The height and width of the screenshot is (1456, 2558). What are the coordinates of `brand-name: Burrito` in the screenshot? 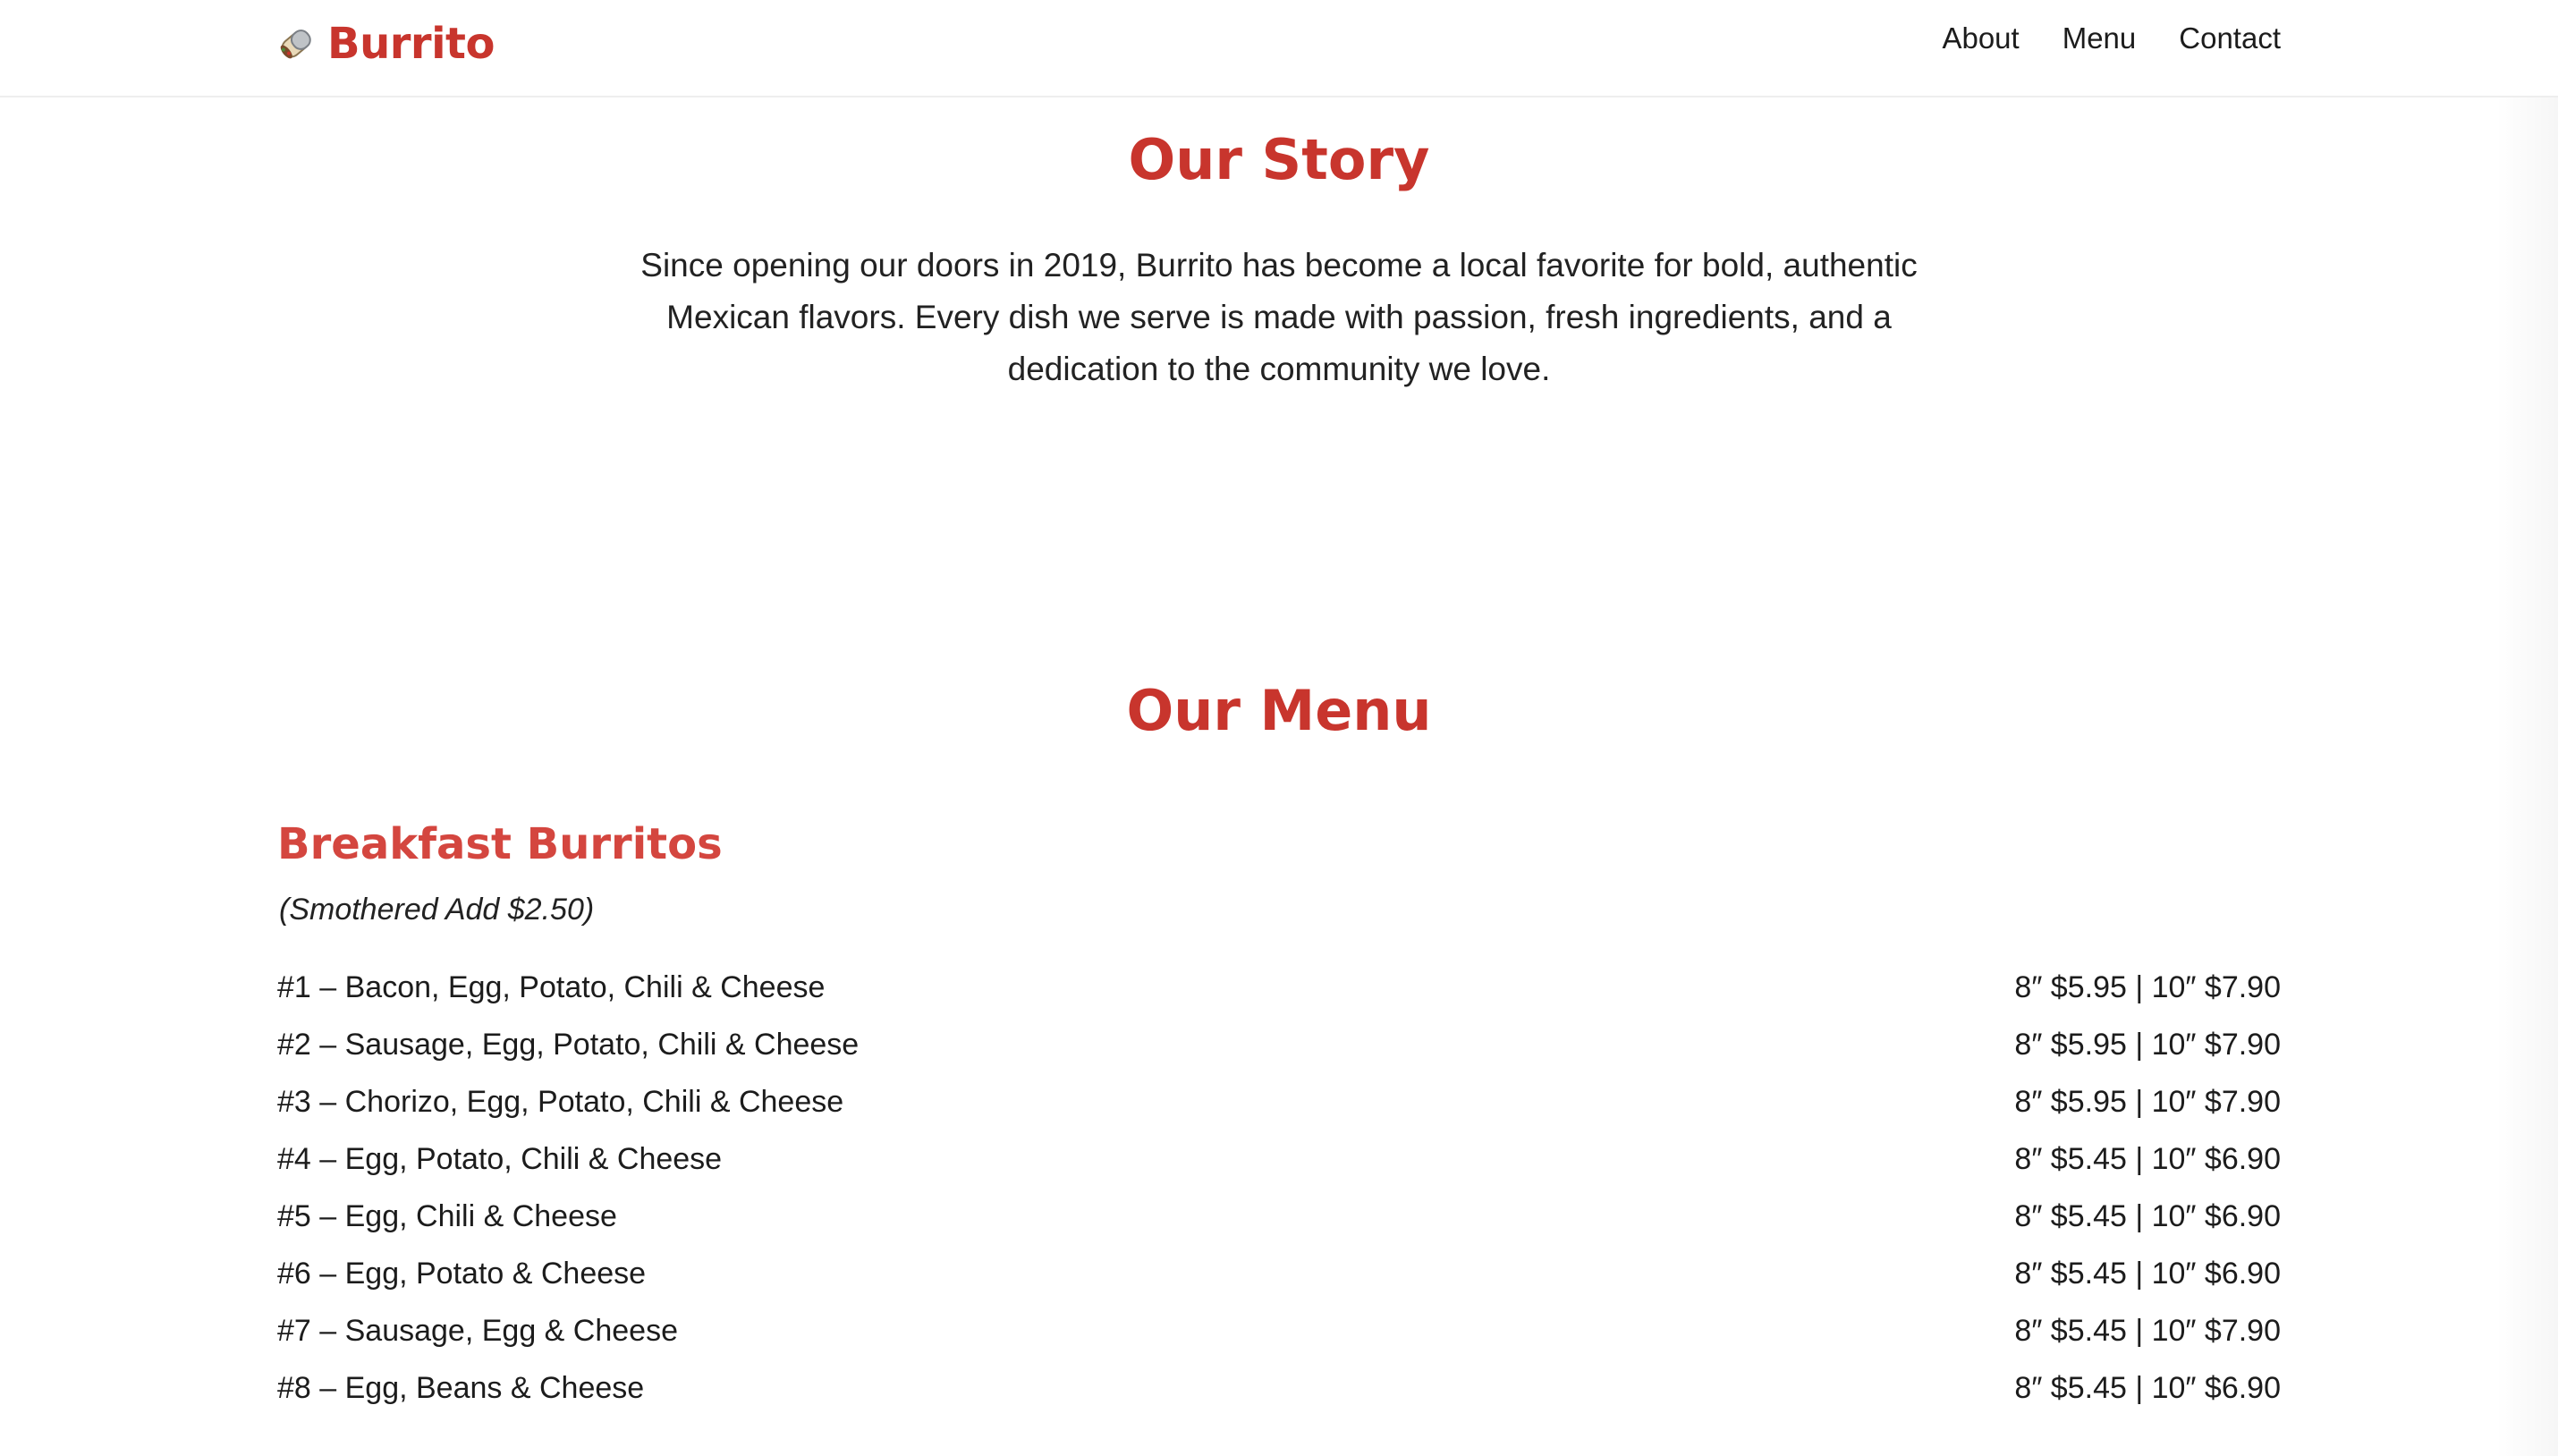 It's located at (411, 44).